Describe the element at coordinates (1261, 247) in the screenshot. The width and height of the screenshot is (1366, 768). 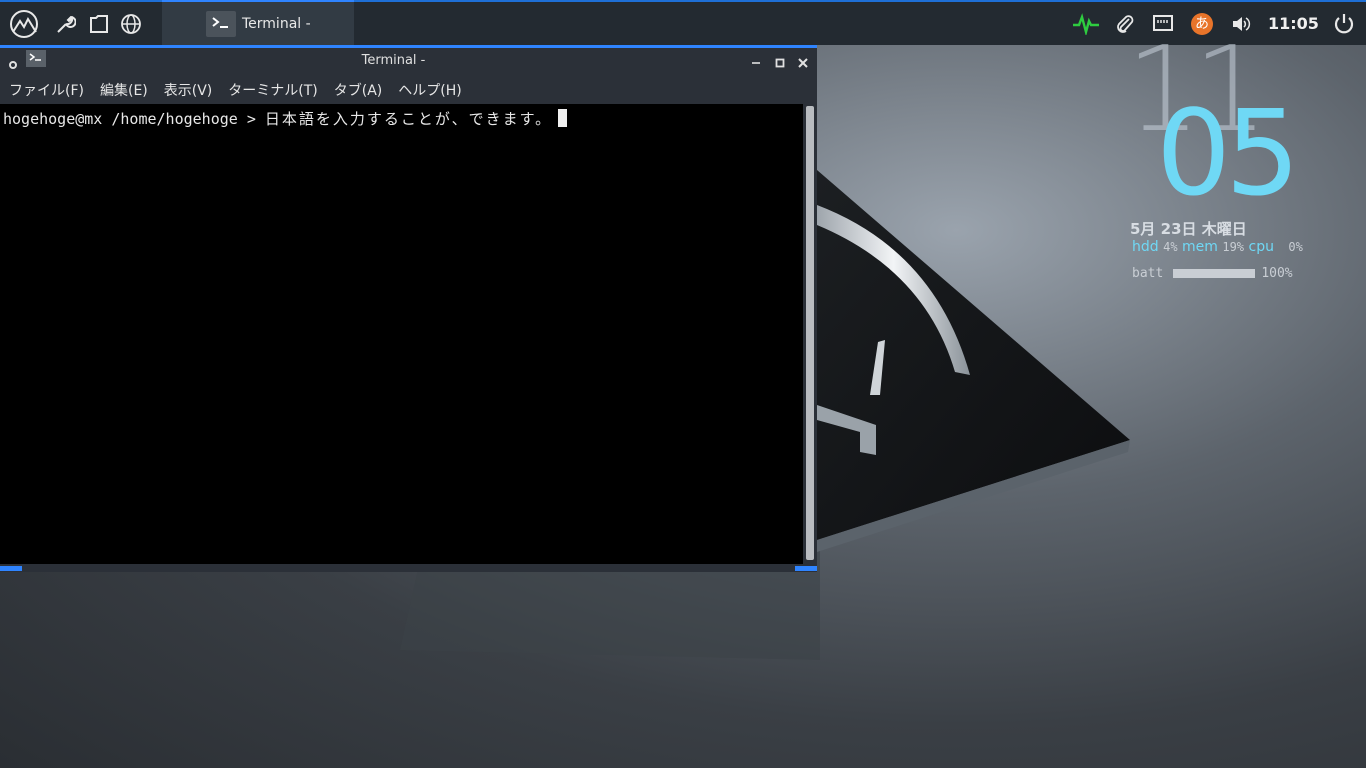
I see `cpu-label: cpu` at that location.